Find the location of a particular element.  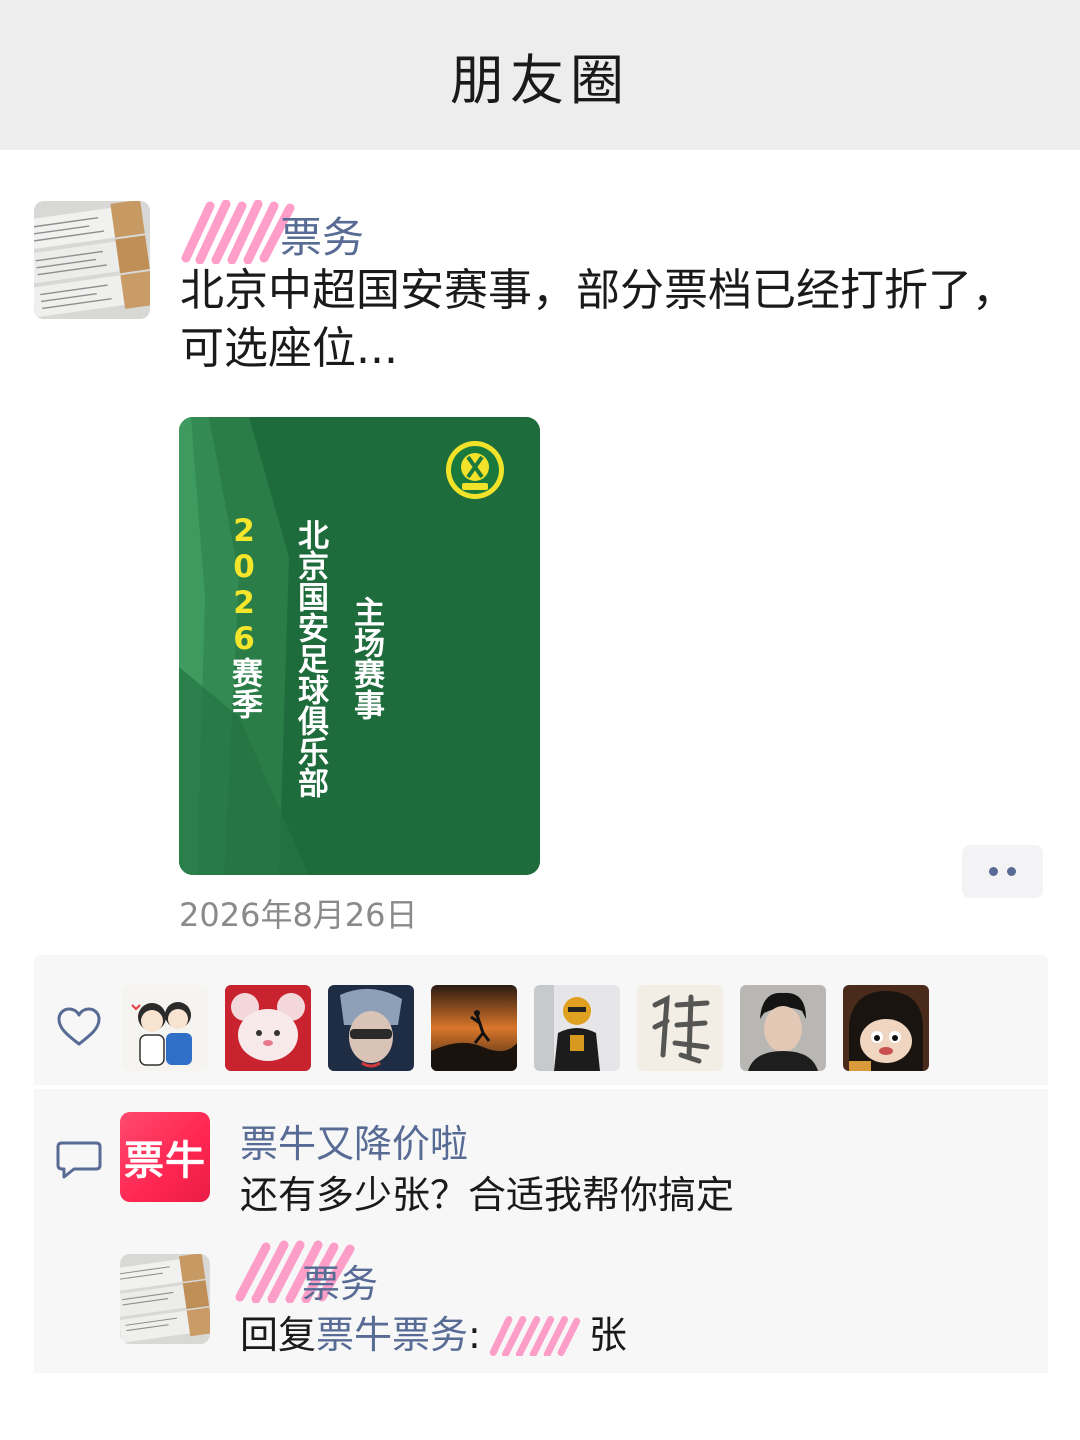

post-author: 票务 is located at coordinates (300, 232).